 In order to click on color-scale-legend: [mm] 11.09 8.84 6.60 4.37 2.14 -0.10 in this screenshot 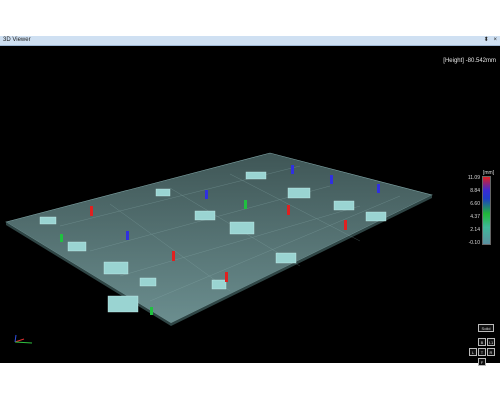, I will do `click(480, 210)`.